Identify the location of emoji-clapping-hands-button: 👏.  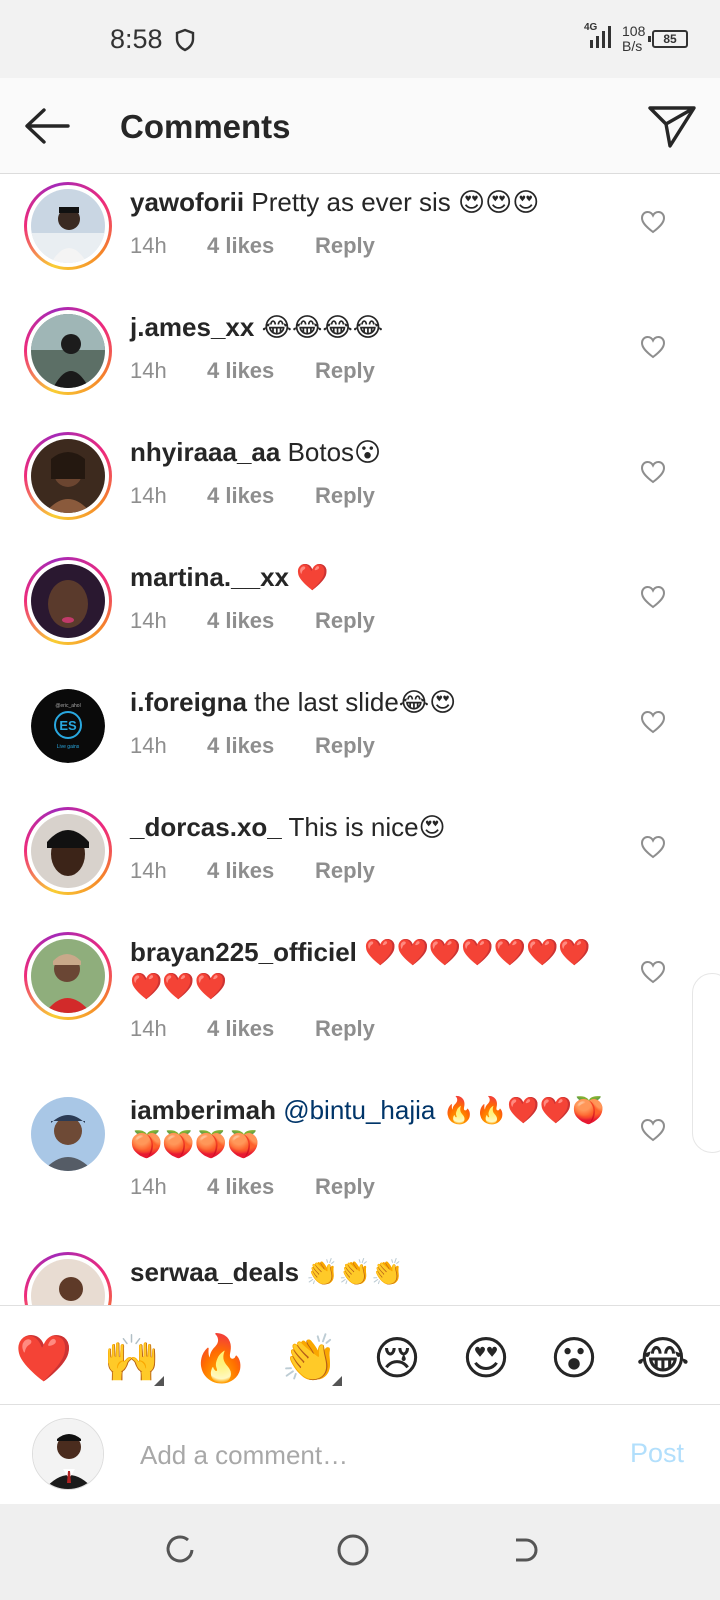
(311, 1358).